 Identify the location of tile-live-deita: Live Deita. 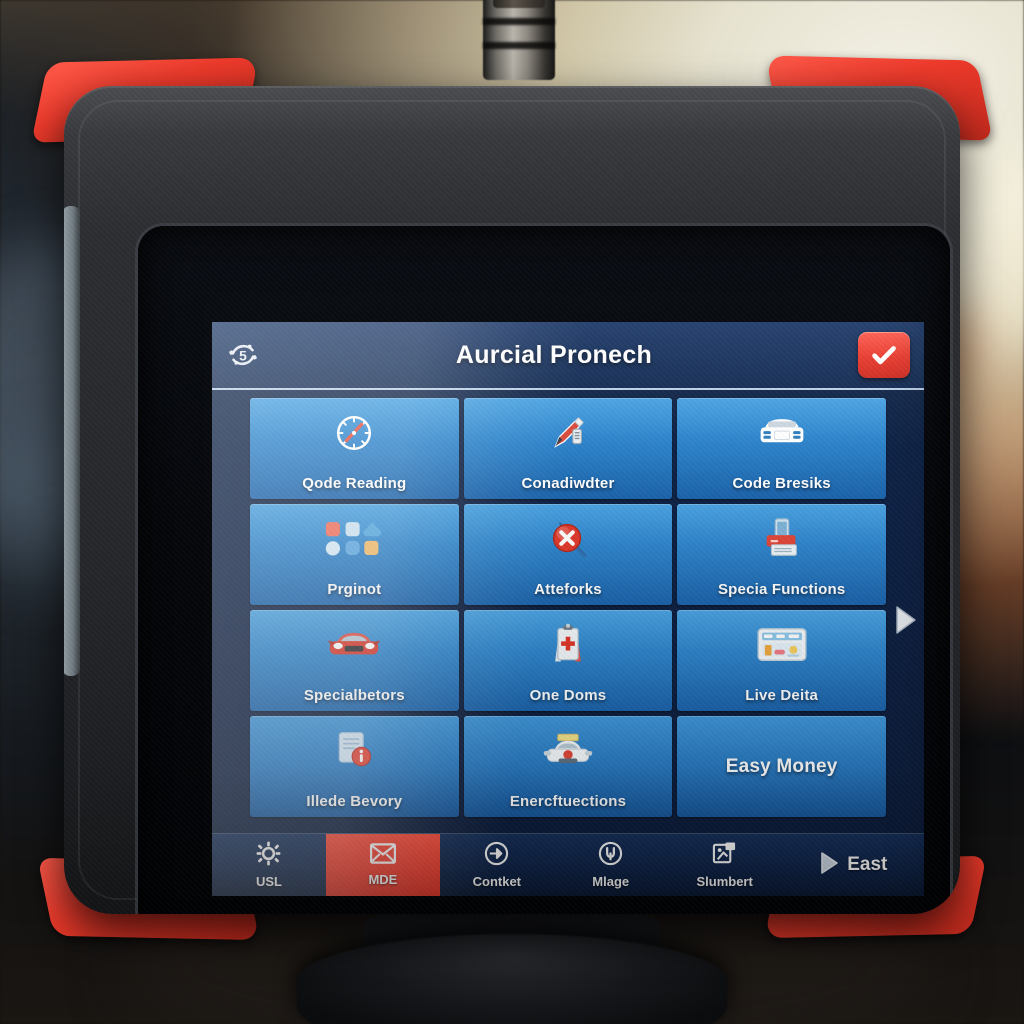
(781, 660).